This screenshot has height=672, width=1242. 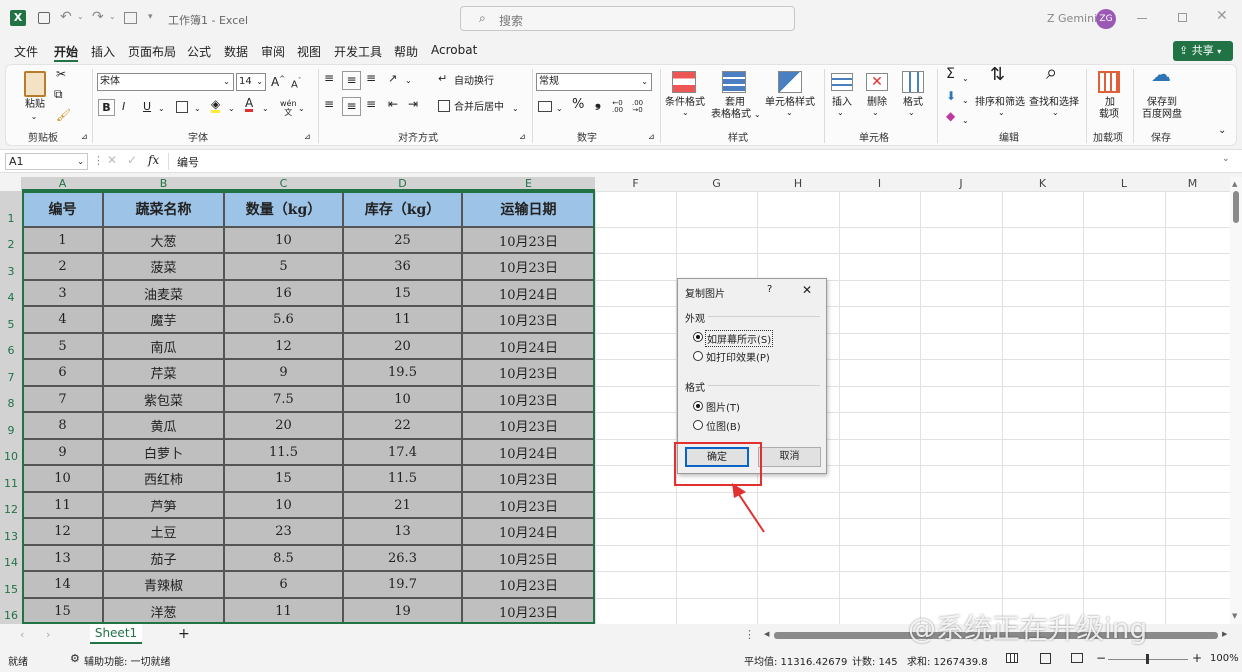 I want to click on format-as-table-label-2: 表格格式, so click(x=731, y=114).